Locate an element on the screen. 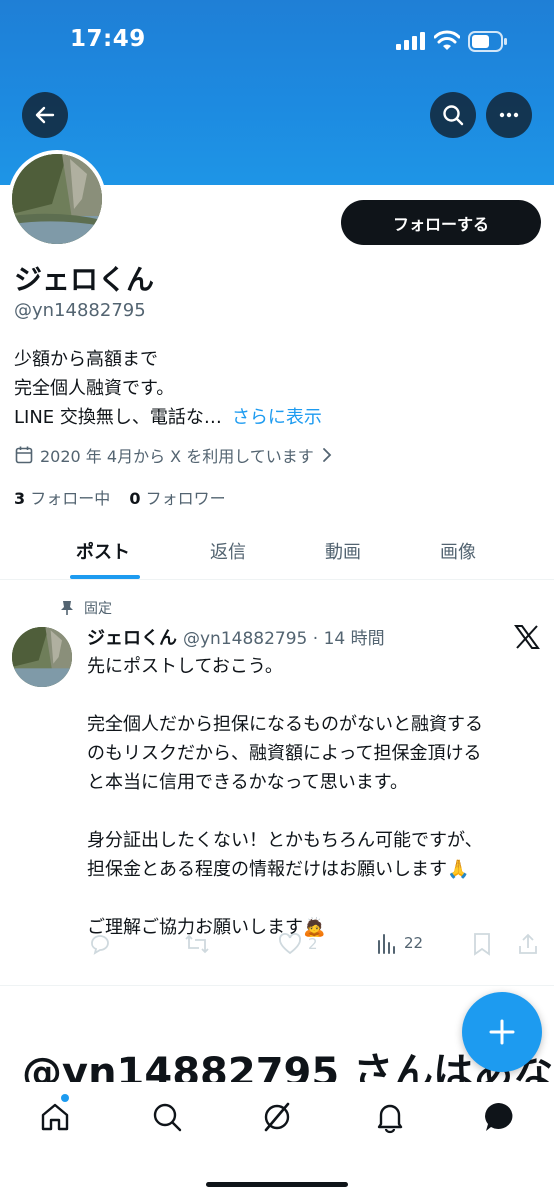  search-button is located at coordinates (453, 115).